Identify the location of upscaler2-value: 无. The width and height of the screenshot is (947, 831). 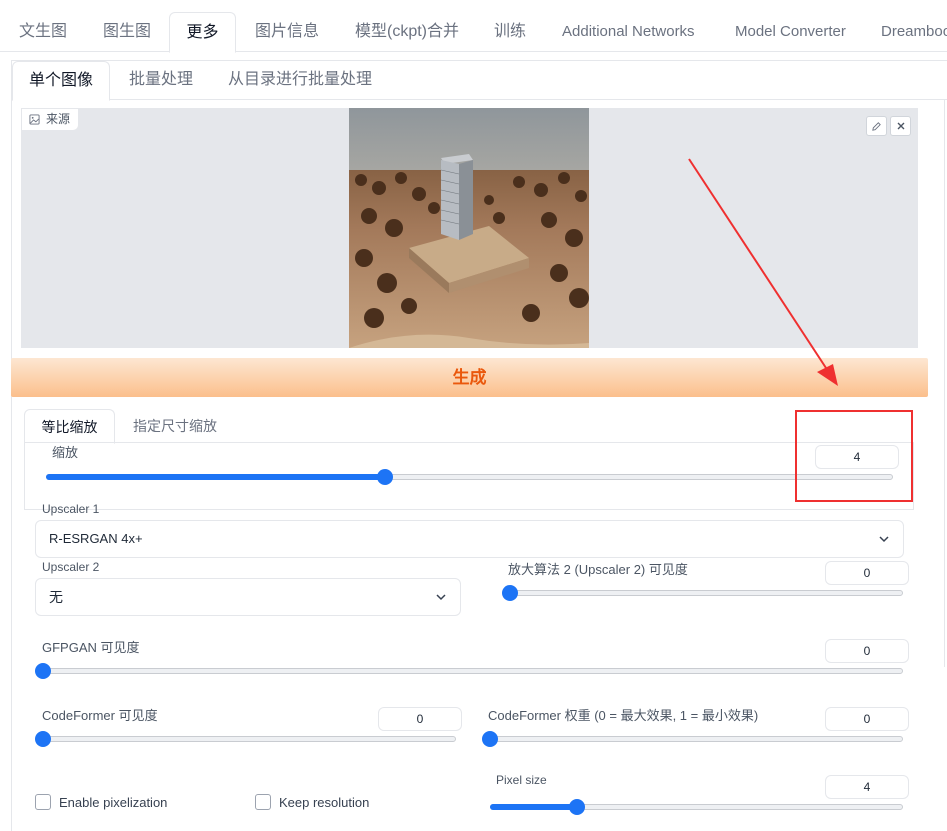
(56, 597).